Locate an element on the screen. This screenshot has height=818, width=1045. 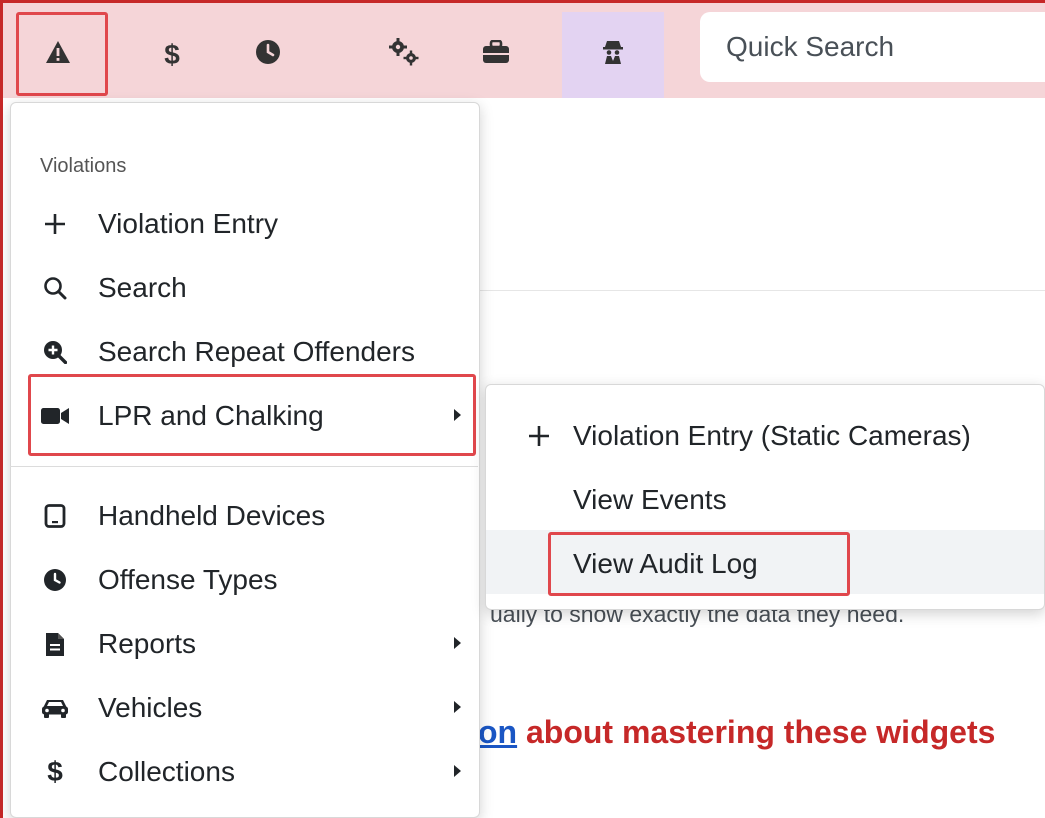
submenu-item-view-events: View Events is located at coordinates (650, 500).